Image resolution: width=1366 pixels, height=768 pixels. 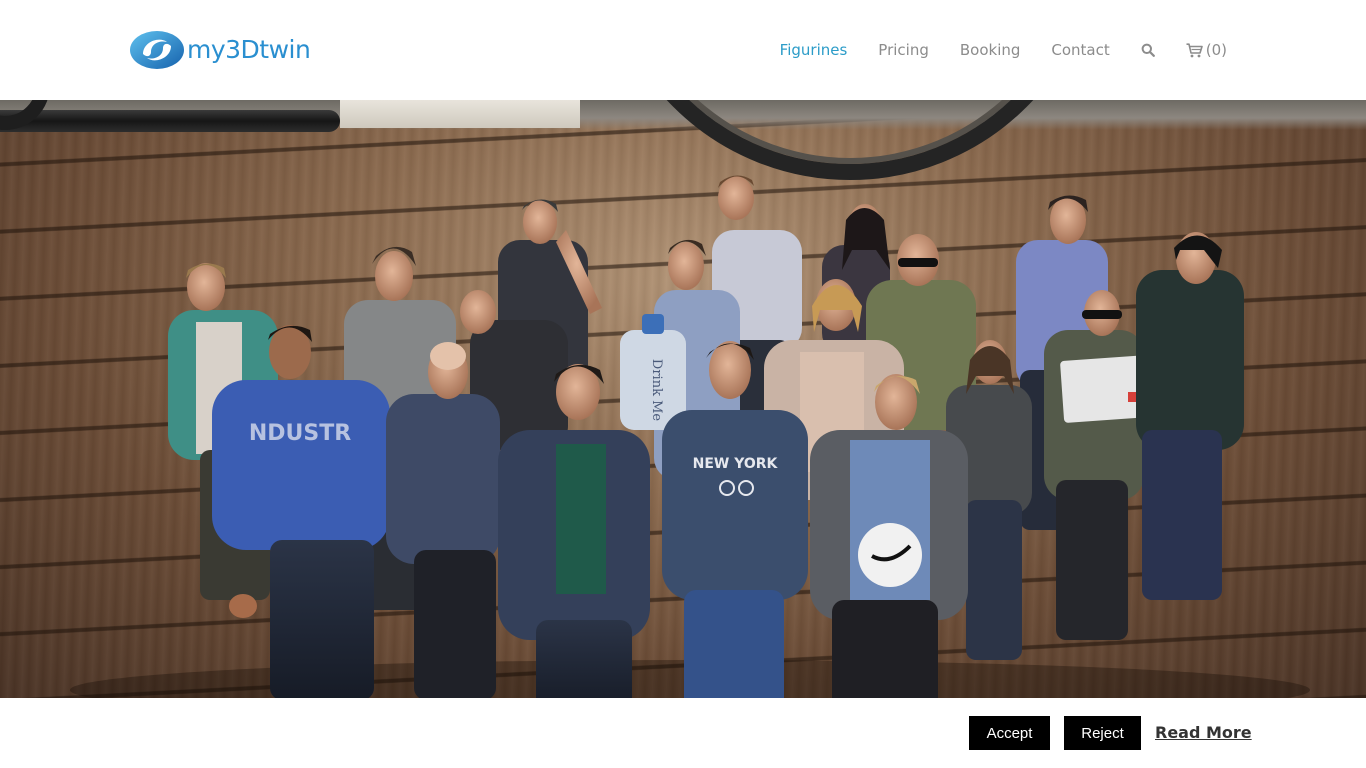 I want to click on logo-swirl-icon, so click(x=157, y=50).